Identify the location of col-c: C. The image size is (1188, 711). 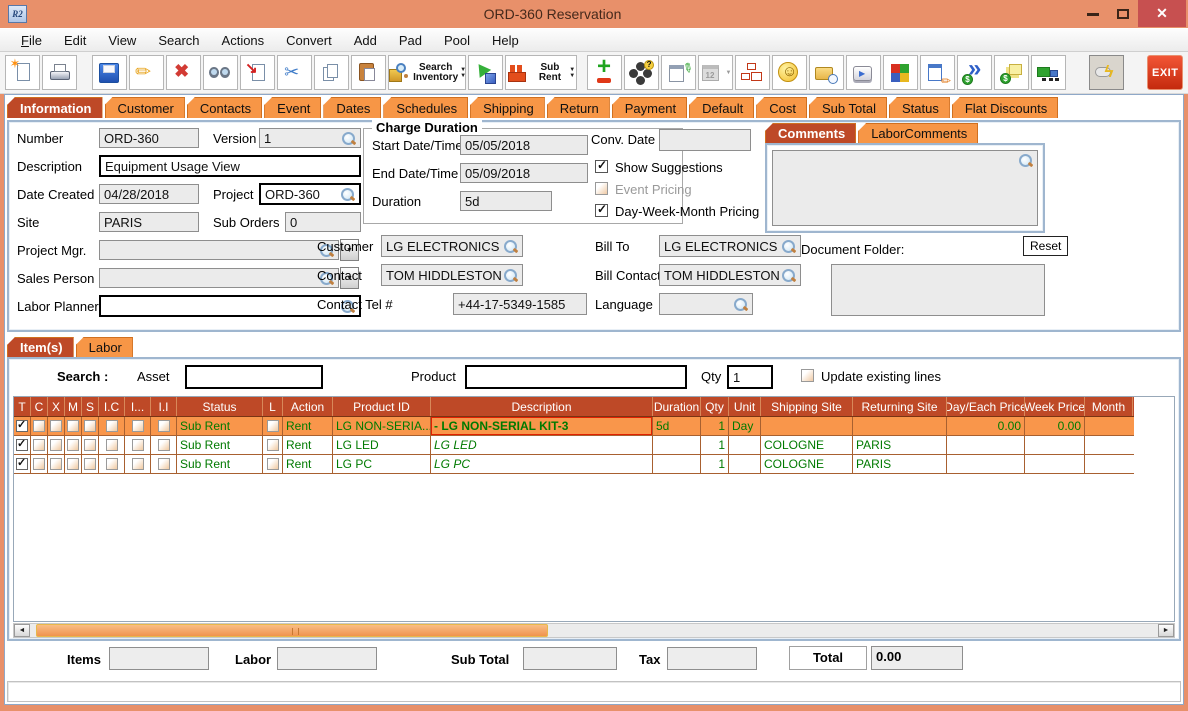
(39, 406).